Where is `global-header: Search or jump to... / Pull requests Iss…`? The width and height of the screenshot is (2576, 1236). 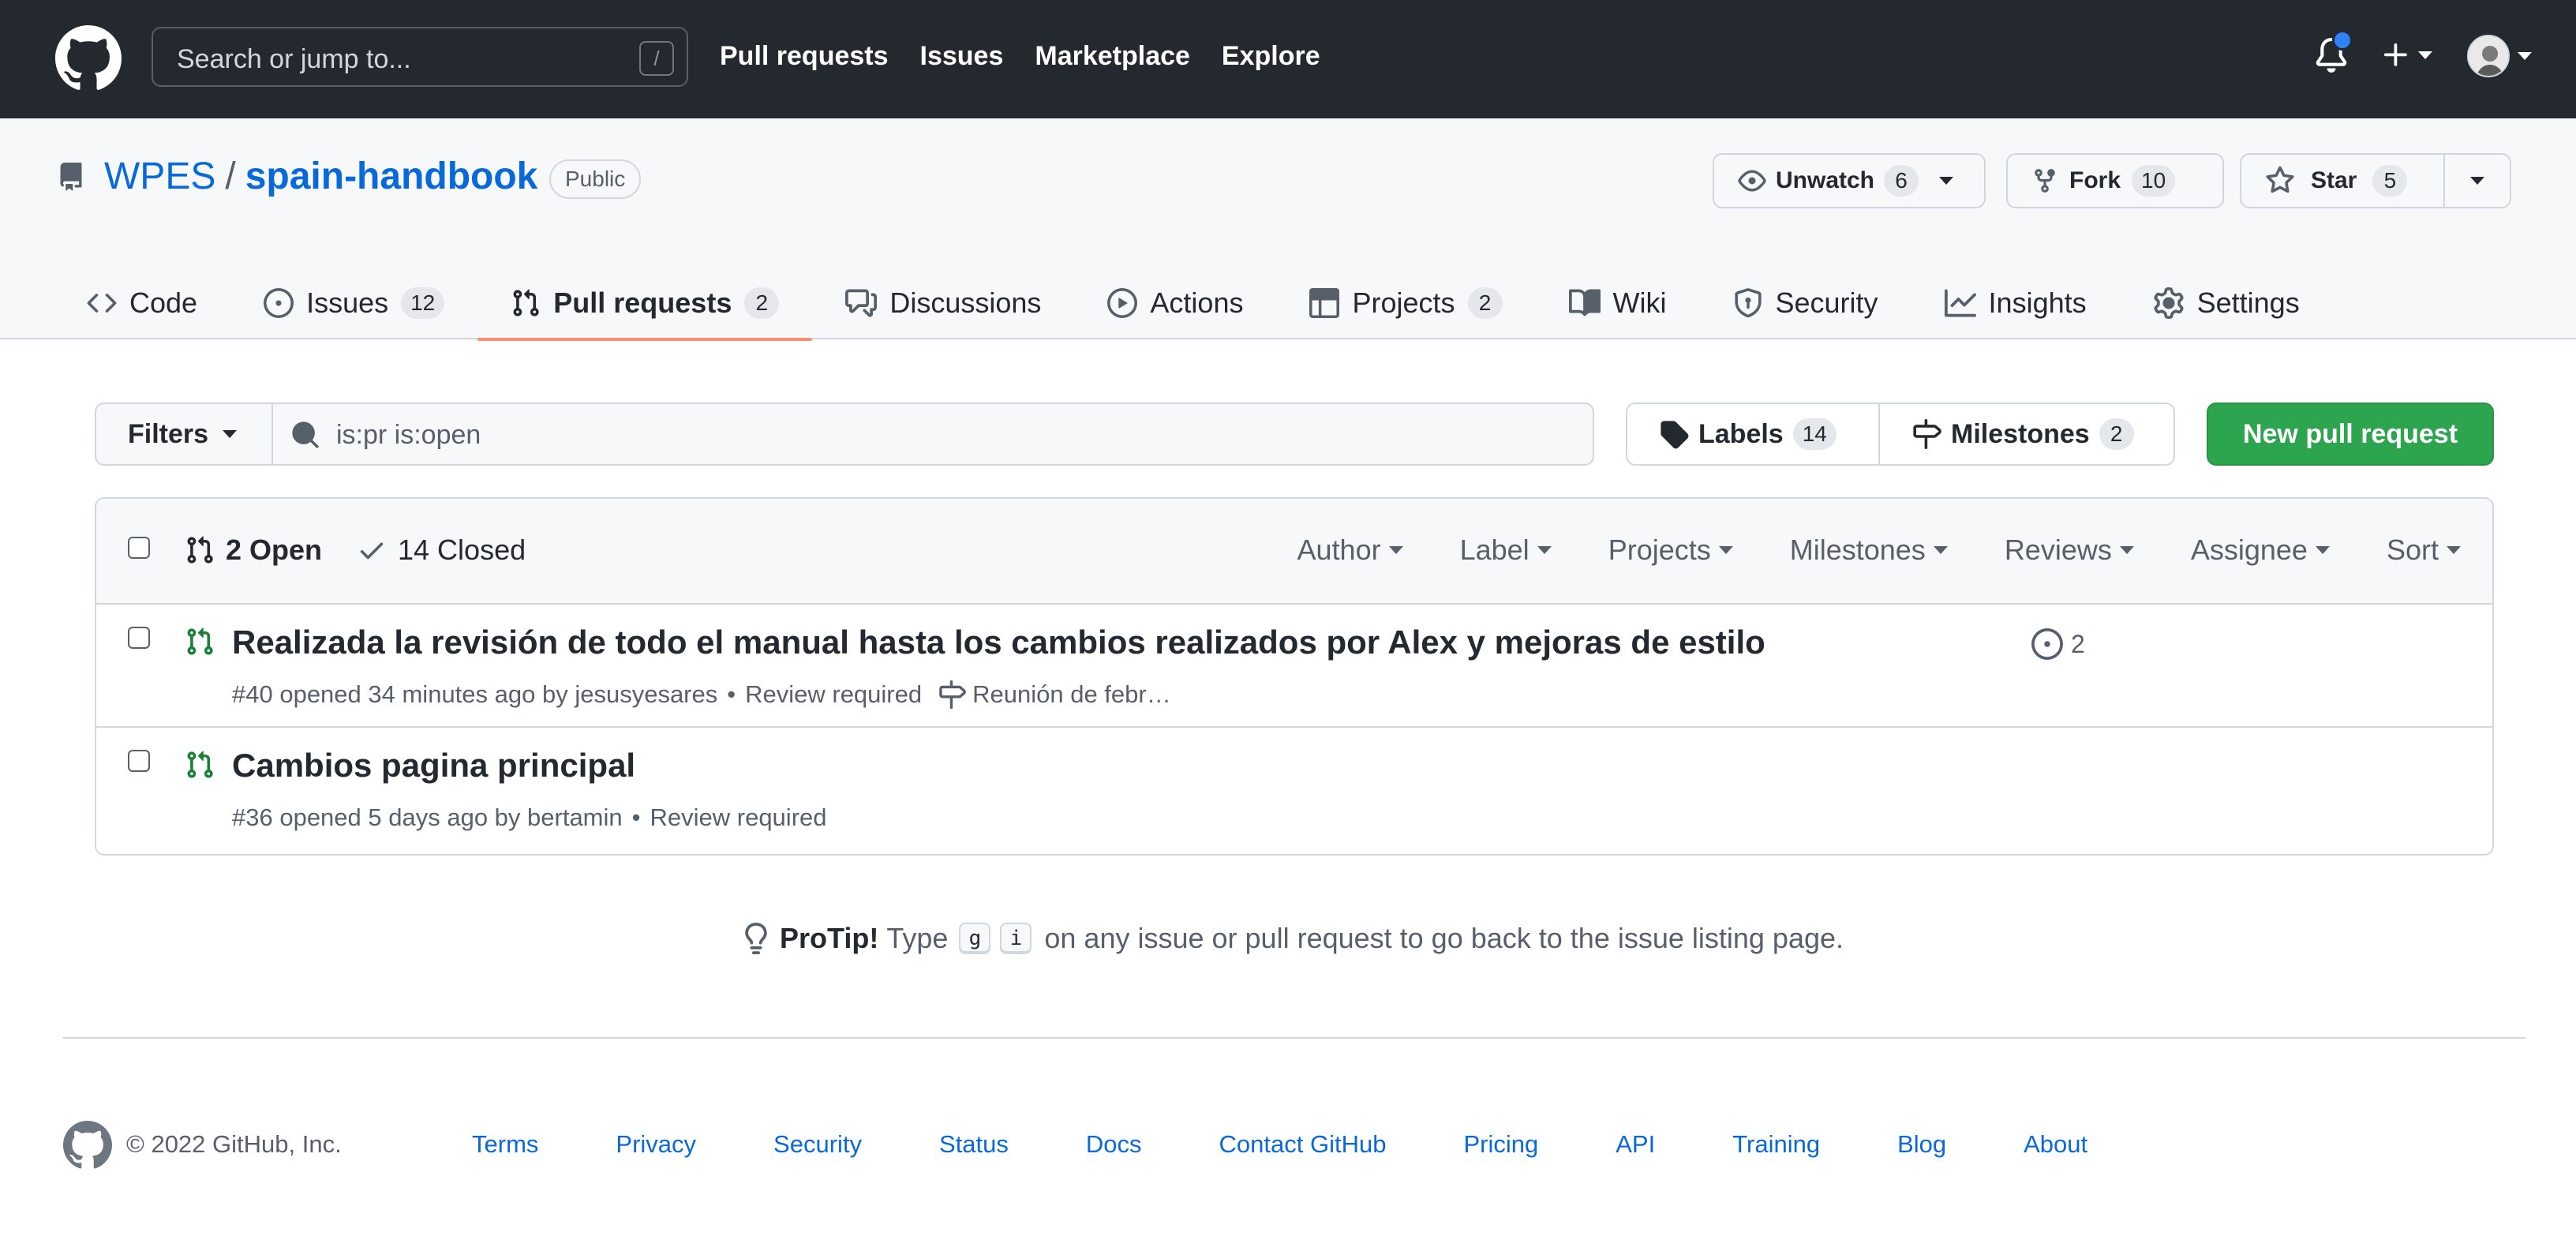
global-header: Search or jump to... / Pull requests Iss… is located at coordinates (1288, 59).